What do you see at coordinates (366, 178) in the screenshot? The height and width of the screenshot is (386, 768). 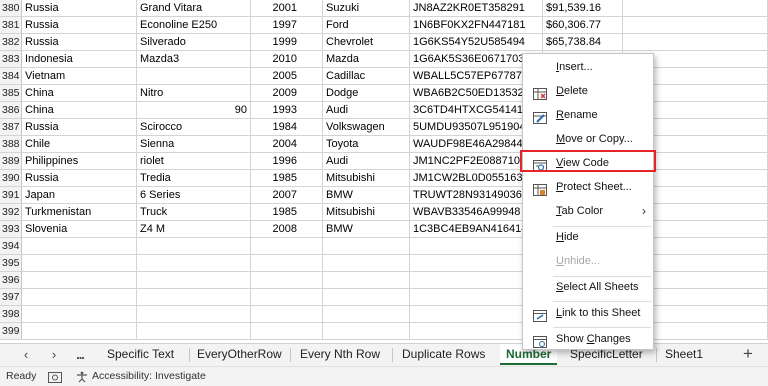 I see `cell-make: Mitsubishi` at bounding box center [366, 178].